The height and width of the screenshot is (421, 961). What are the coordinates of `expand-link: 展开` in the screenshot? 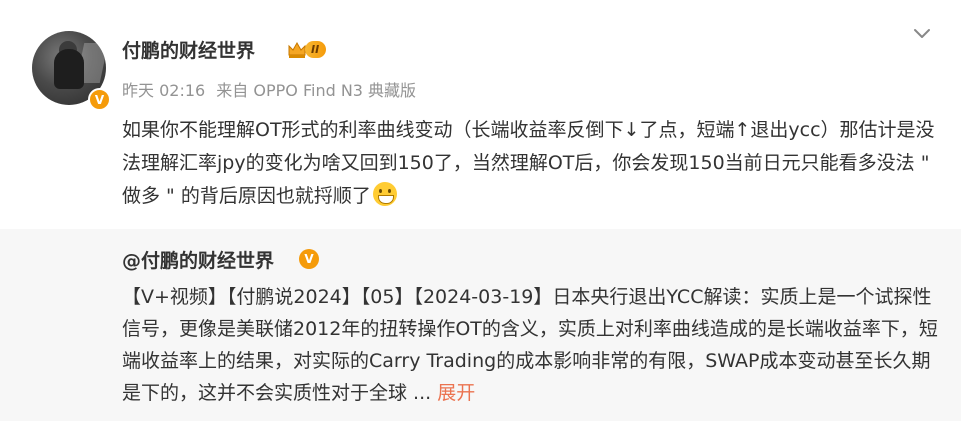 It's located at (456, 393).